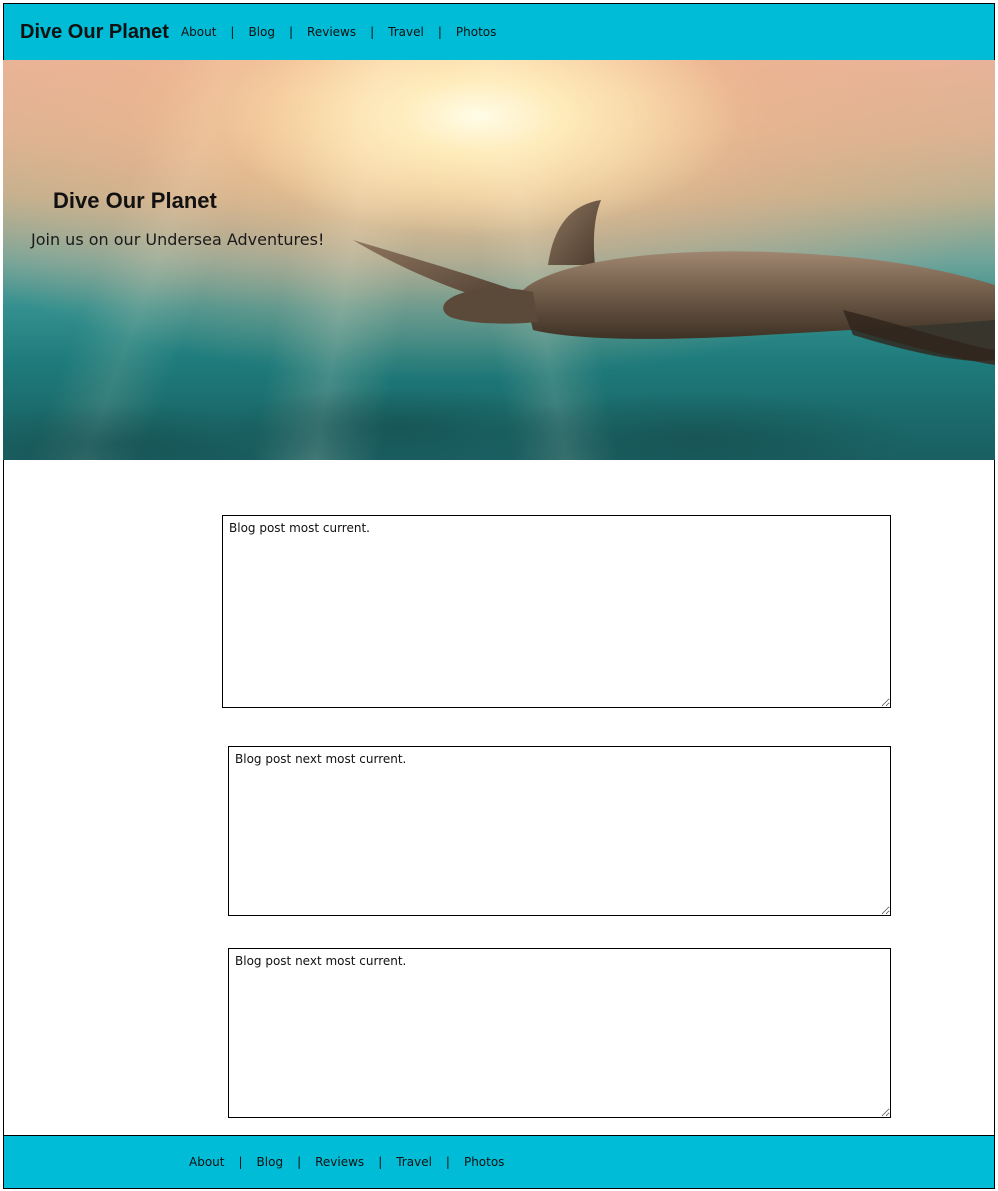 This screenshot has height=1191, width=998. I want to click on hero-title: Dive Our Planet, so click(135, 200).